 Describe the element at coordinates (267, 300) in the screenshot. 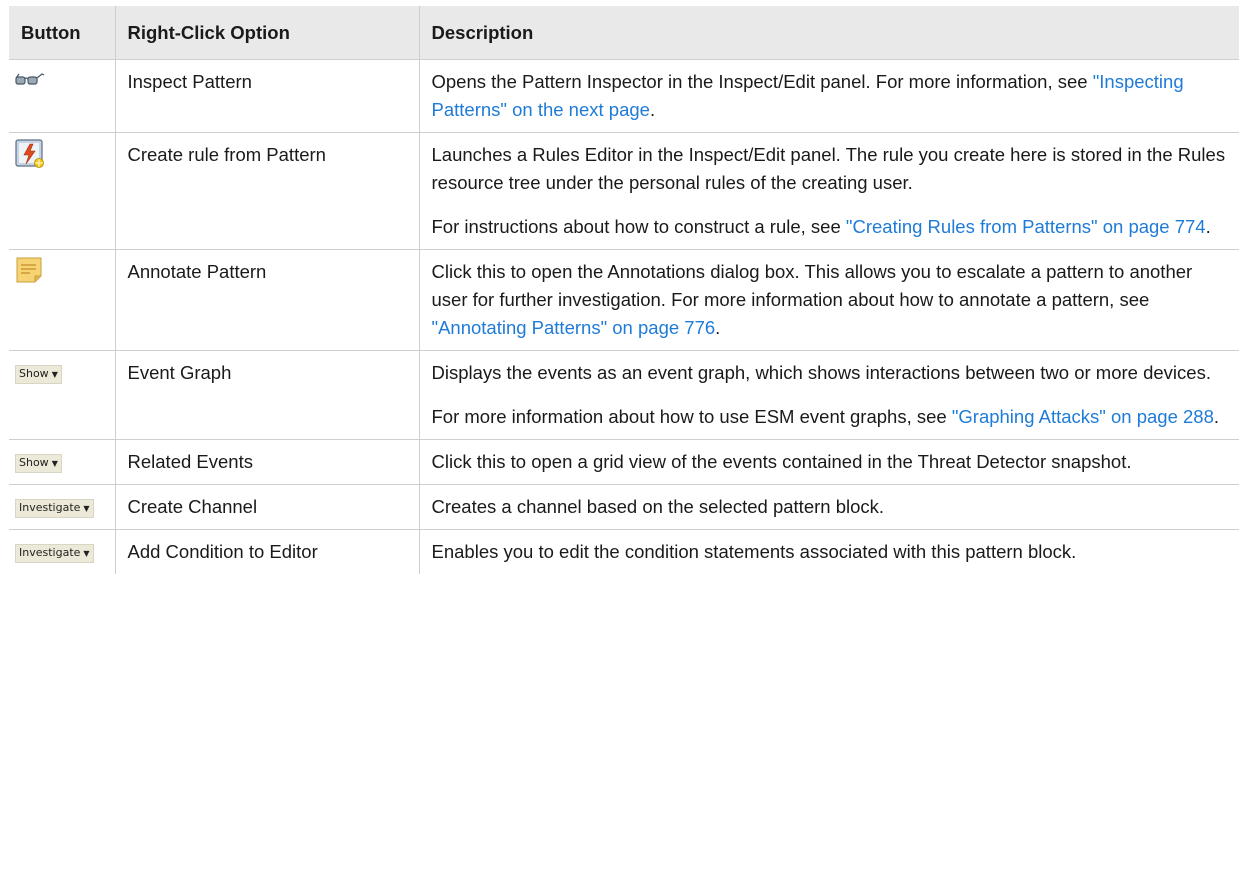

I see `right-click-option: Annotate Pattern` at that location.